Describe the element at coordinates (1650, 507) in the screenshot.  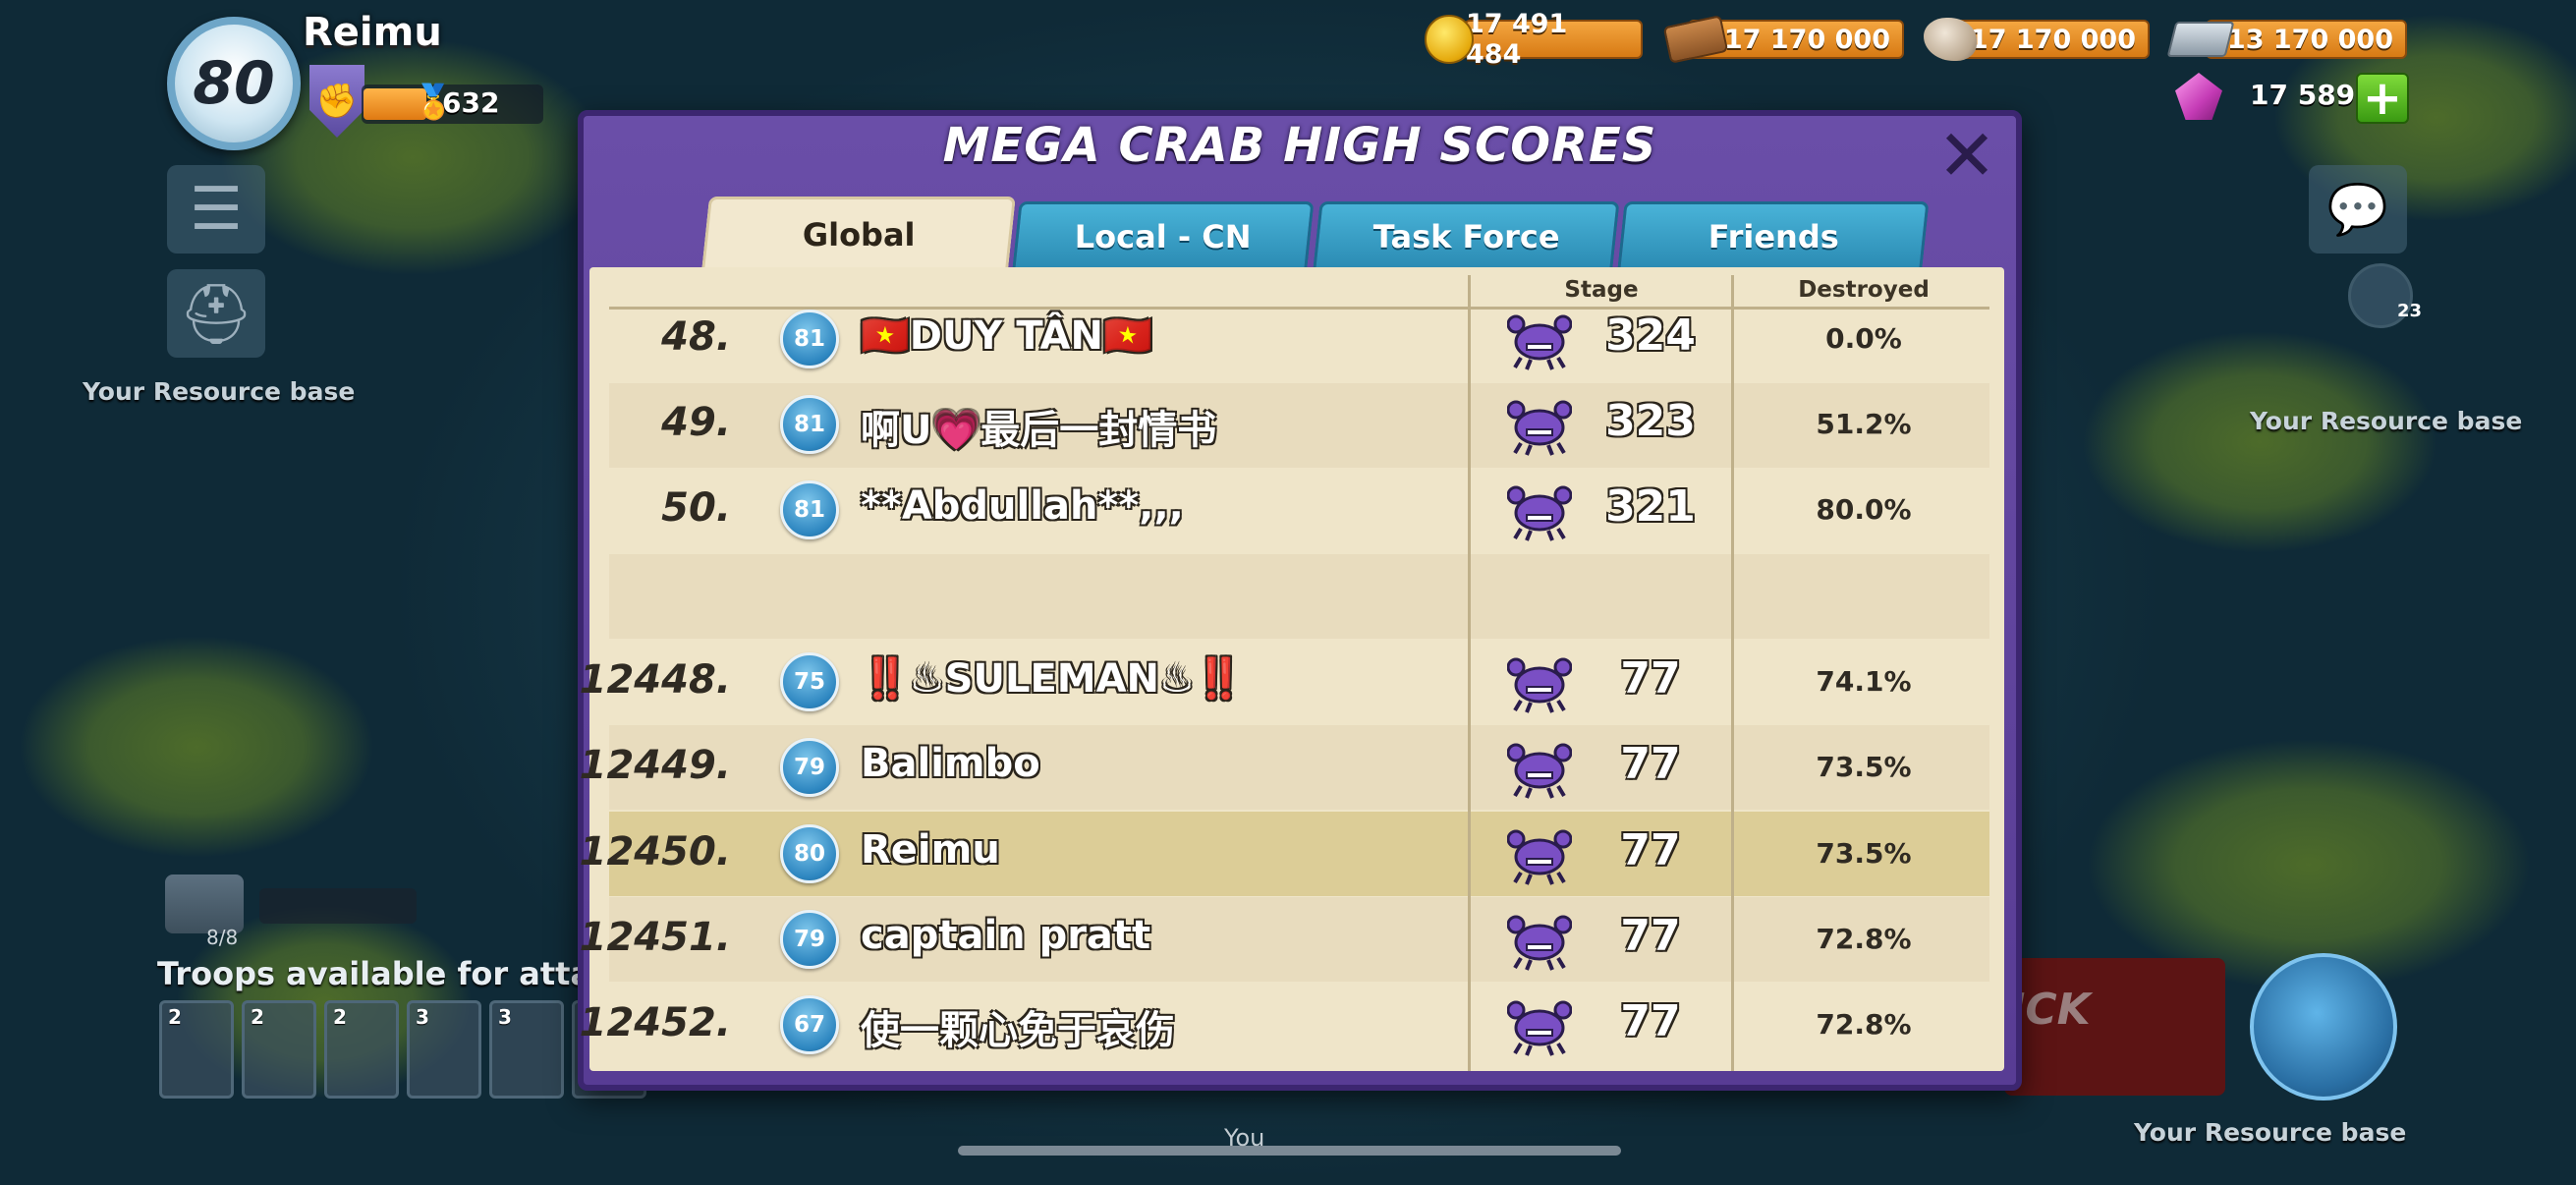
I see `stage-value: 321` at that location.